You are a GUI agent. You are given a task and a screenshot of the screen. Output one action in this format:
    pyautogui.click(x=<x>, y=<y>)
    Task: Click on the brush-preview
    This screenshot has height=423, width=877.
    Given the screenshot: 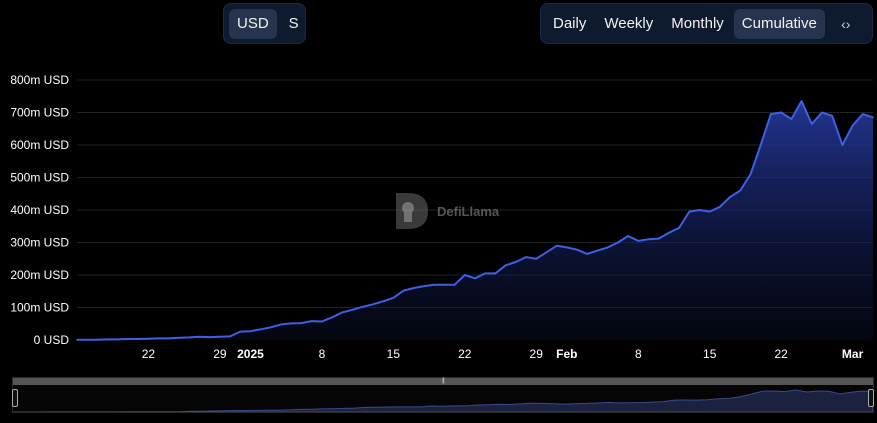 What is the action you would take?
    pyautogui.click(x=443, y=400)
    